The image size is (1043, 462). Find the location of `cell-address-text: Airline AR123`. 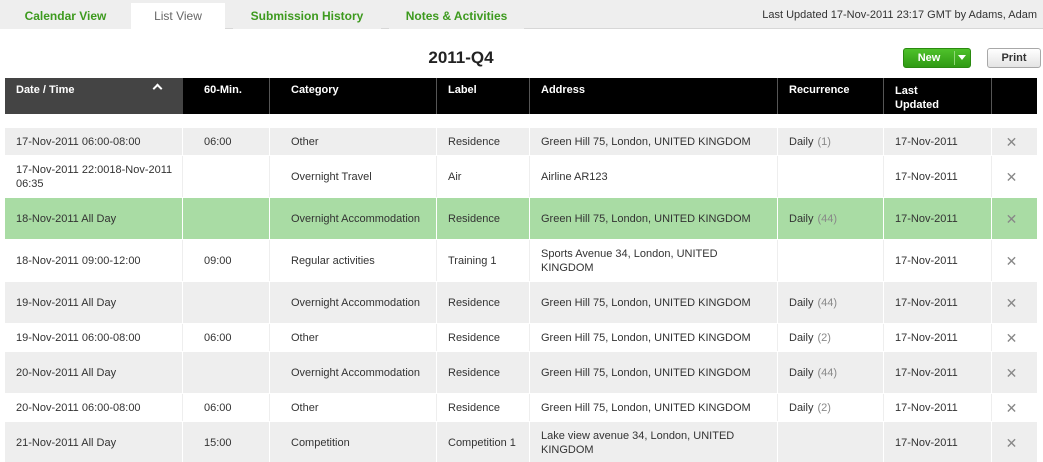

cell-address-text: Airline AR123 is located at coordinates (574, 176).